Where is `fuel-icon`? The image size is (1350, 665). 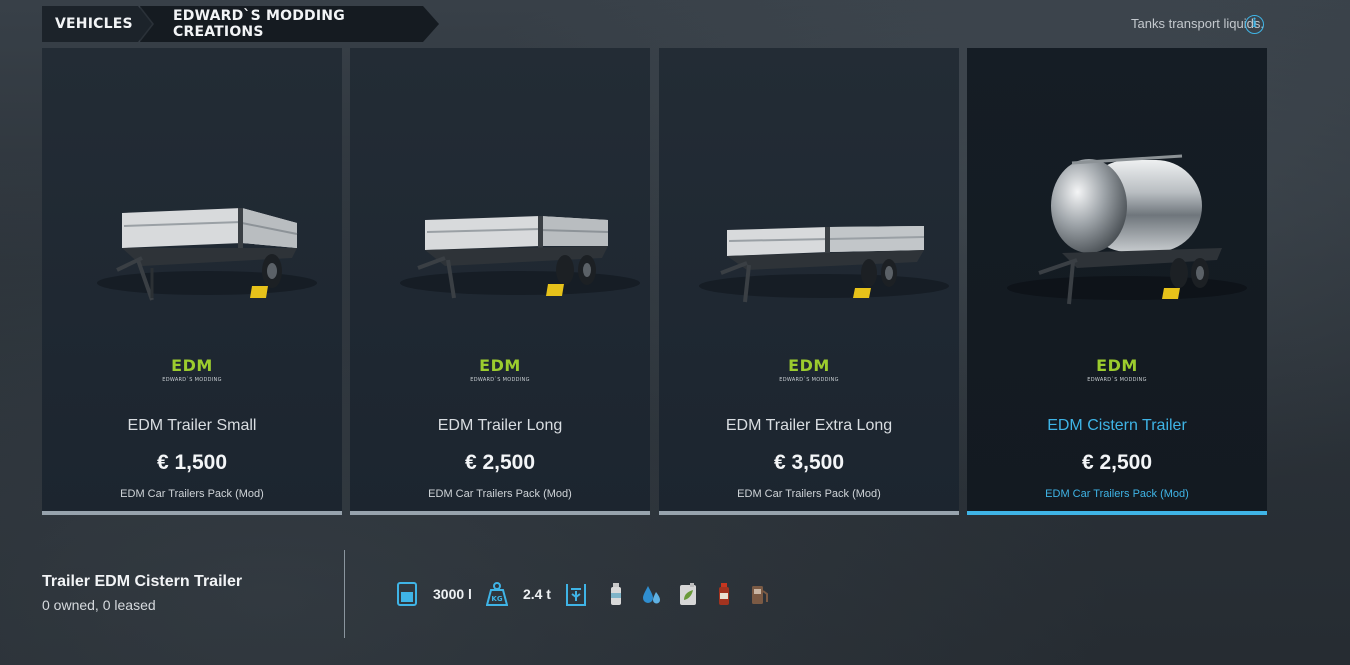 fuel-icon is located at coordinates (759, 595).